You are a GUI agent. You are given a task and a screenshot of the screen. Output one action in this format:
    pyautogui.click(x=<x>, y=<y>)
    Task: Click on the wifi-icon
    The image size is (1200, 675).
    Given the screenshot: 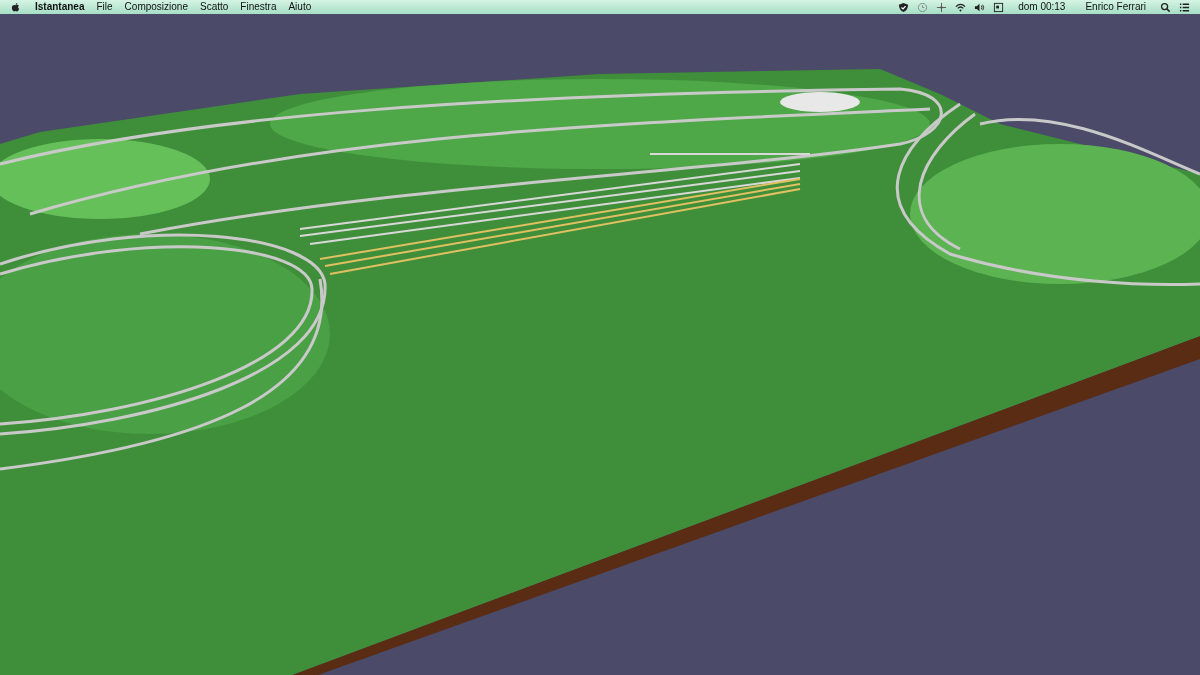 What is the action you would take?
    pyautogui.click(x=961, y=7)
    